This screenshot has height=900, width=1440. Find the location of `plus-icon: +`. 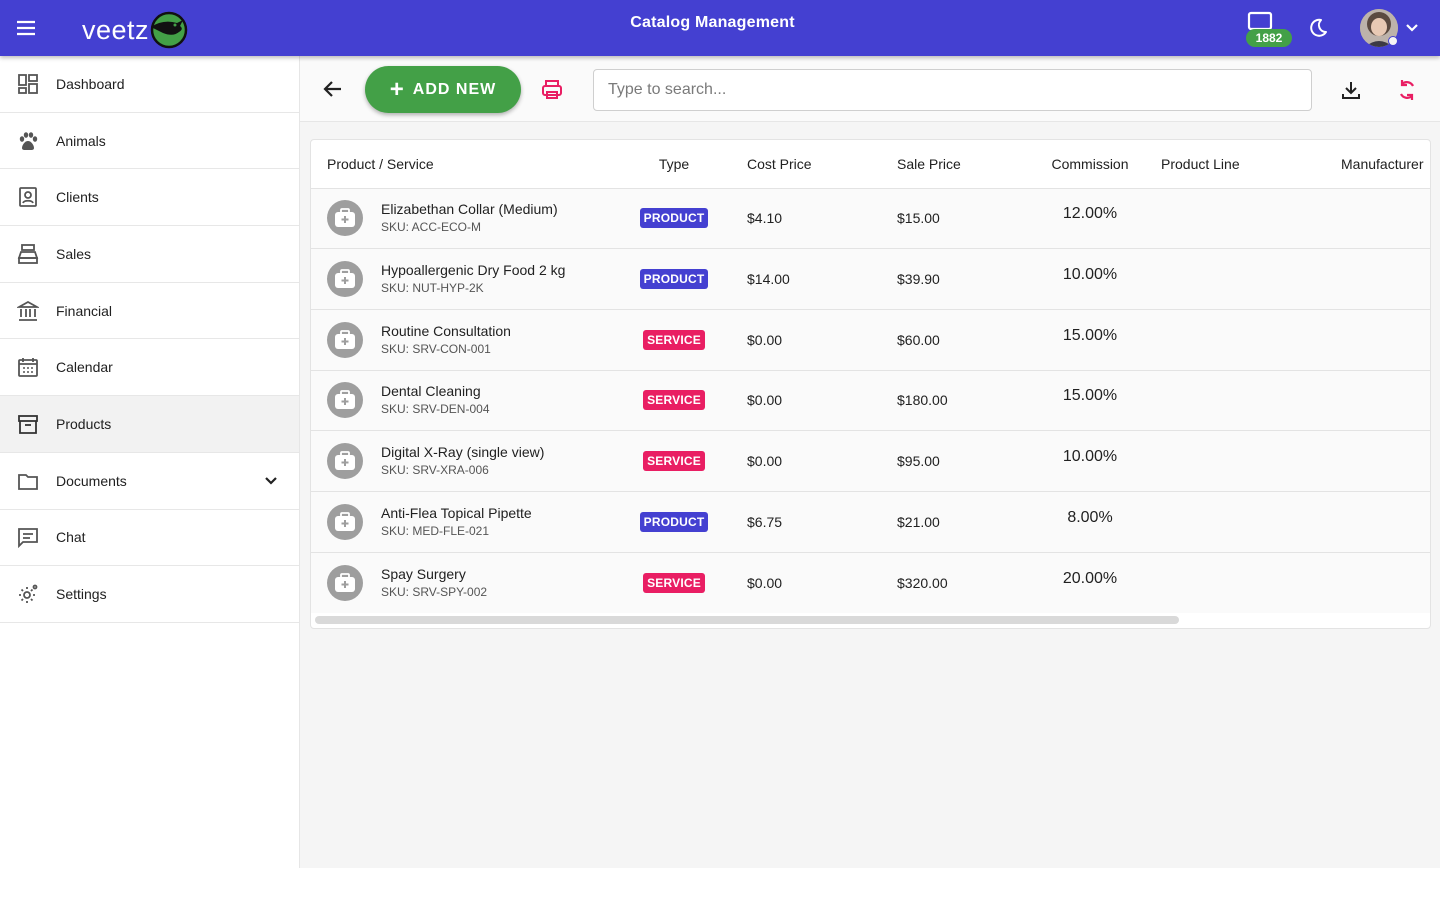

plus-icon: + is located at coordinates (397, 89).